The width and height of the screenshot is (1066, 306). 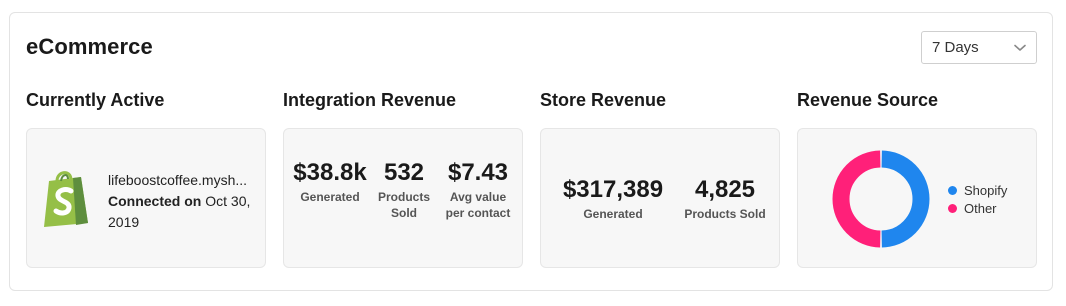 What do you see at coordinates (478, 205) in the screenshot?
I see `stat-label: Avg value per contact` at bounding box center [478, 205].